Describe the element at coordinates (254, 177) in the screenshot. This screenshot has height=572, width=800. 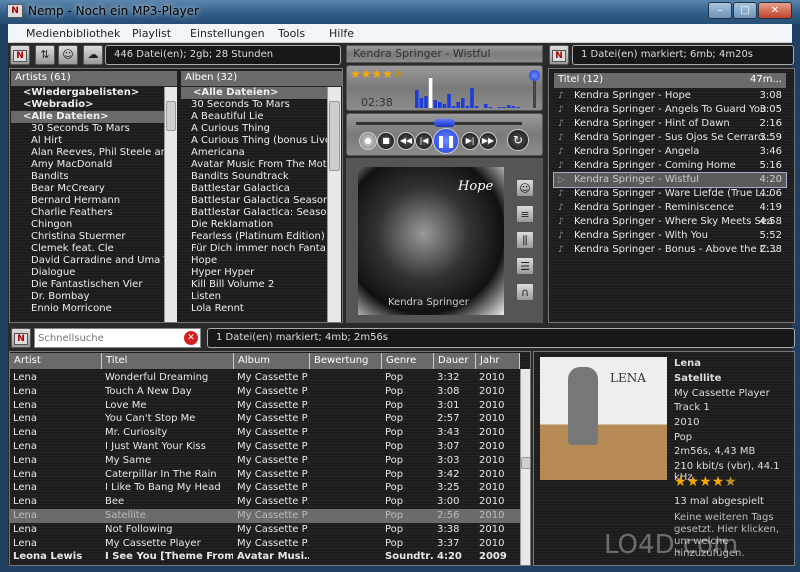
I see `album-item: Bandits Soundtrack` at that location.